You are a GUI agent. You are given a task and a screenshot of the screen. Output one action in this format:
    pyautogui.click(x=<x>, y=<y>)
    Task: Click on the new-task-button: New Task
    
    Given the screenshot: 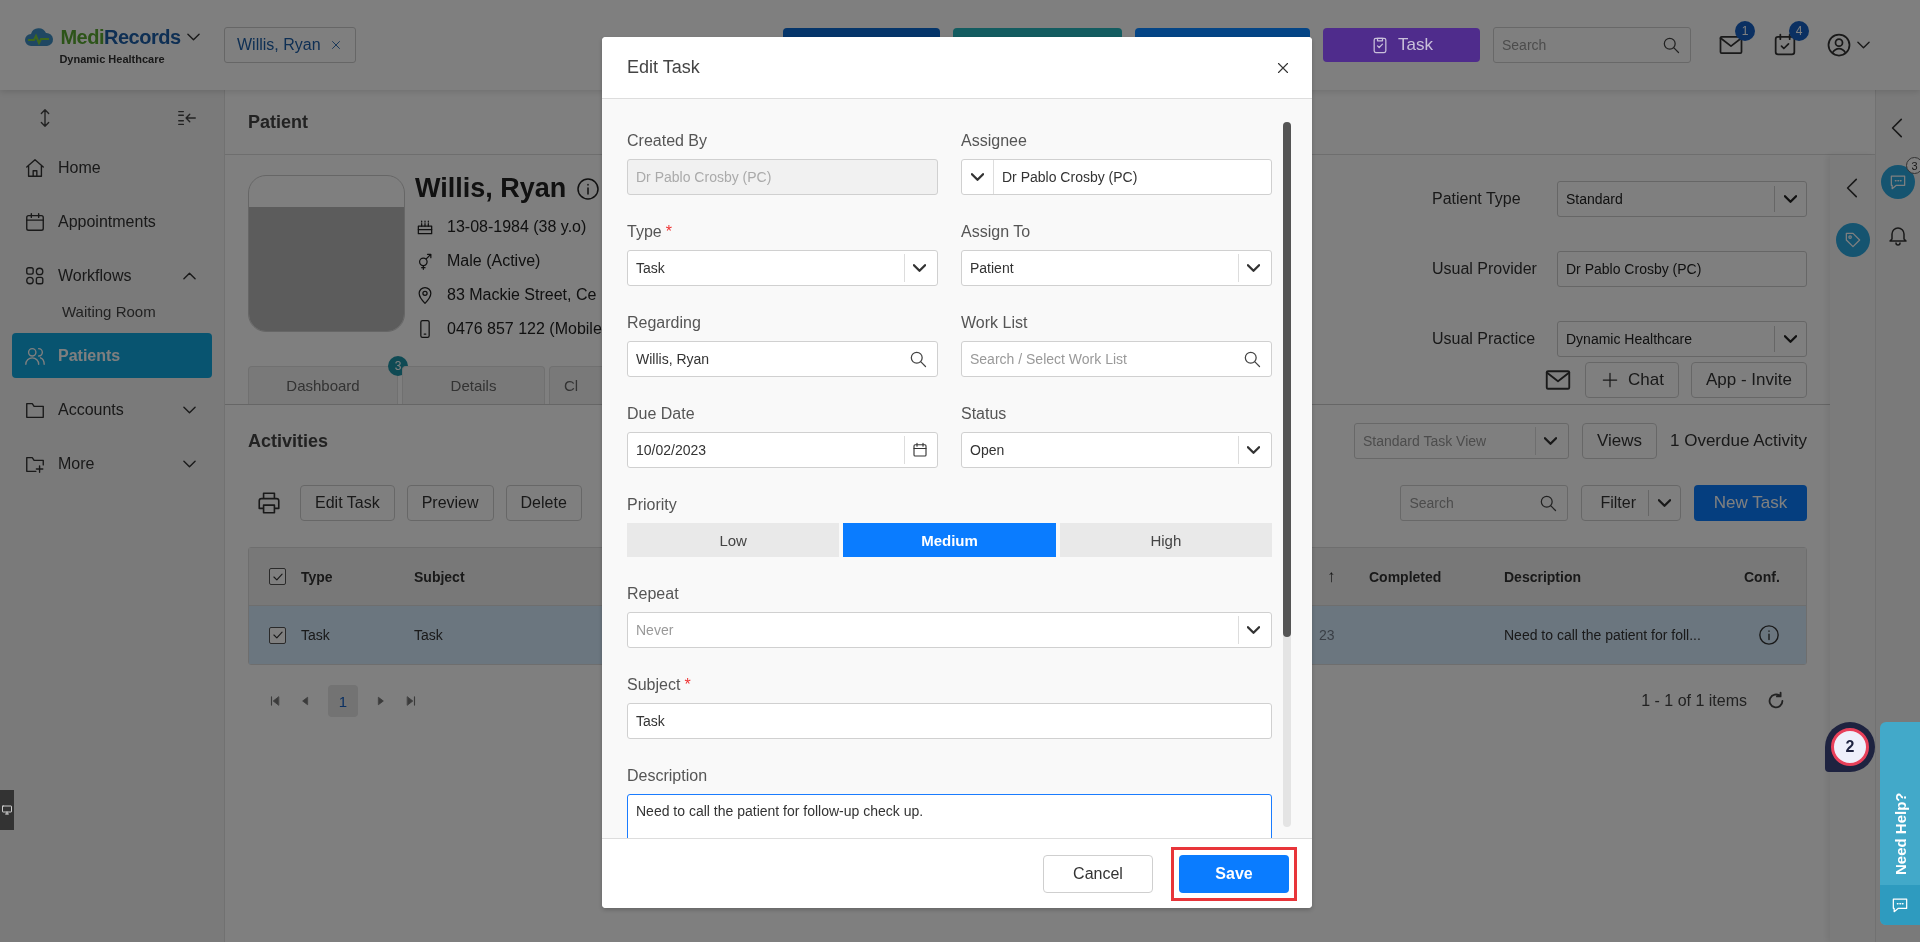 What is the action you would take?
    pyautogui.click(x=1750, y=503)
    